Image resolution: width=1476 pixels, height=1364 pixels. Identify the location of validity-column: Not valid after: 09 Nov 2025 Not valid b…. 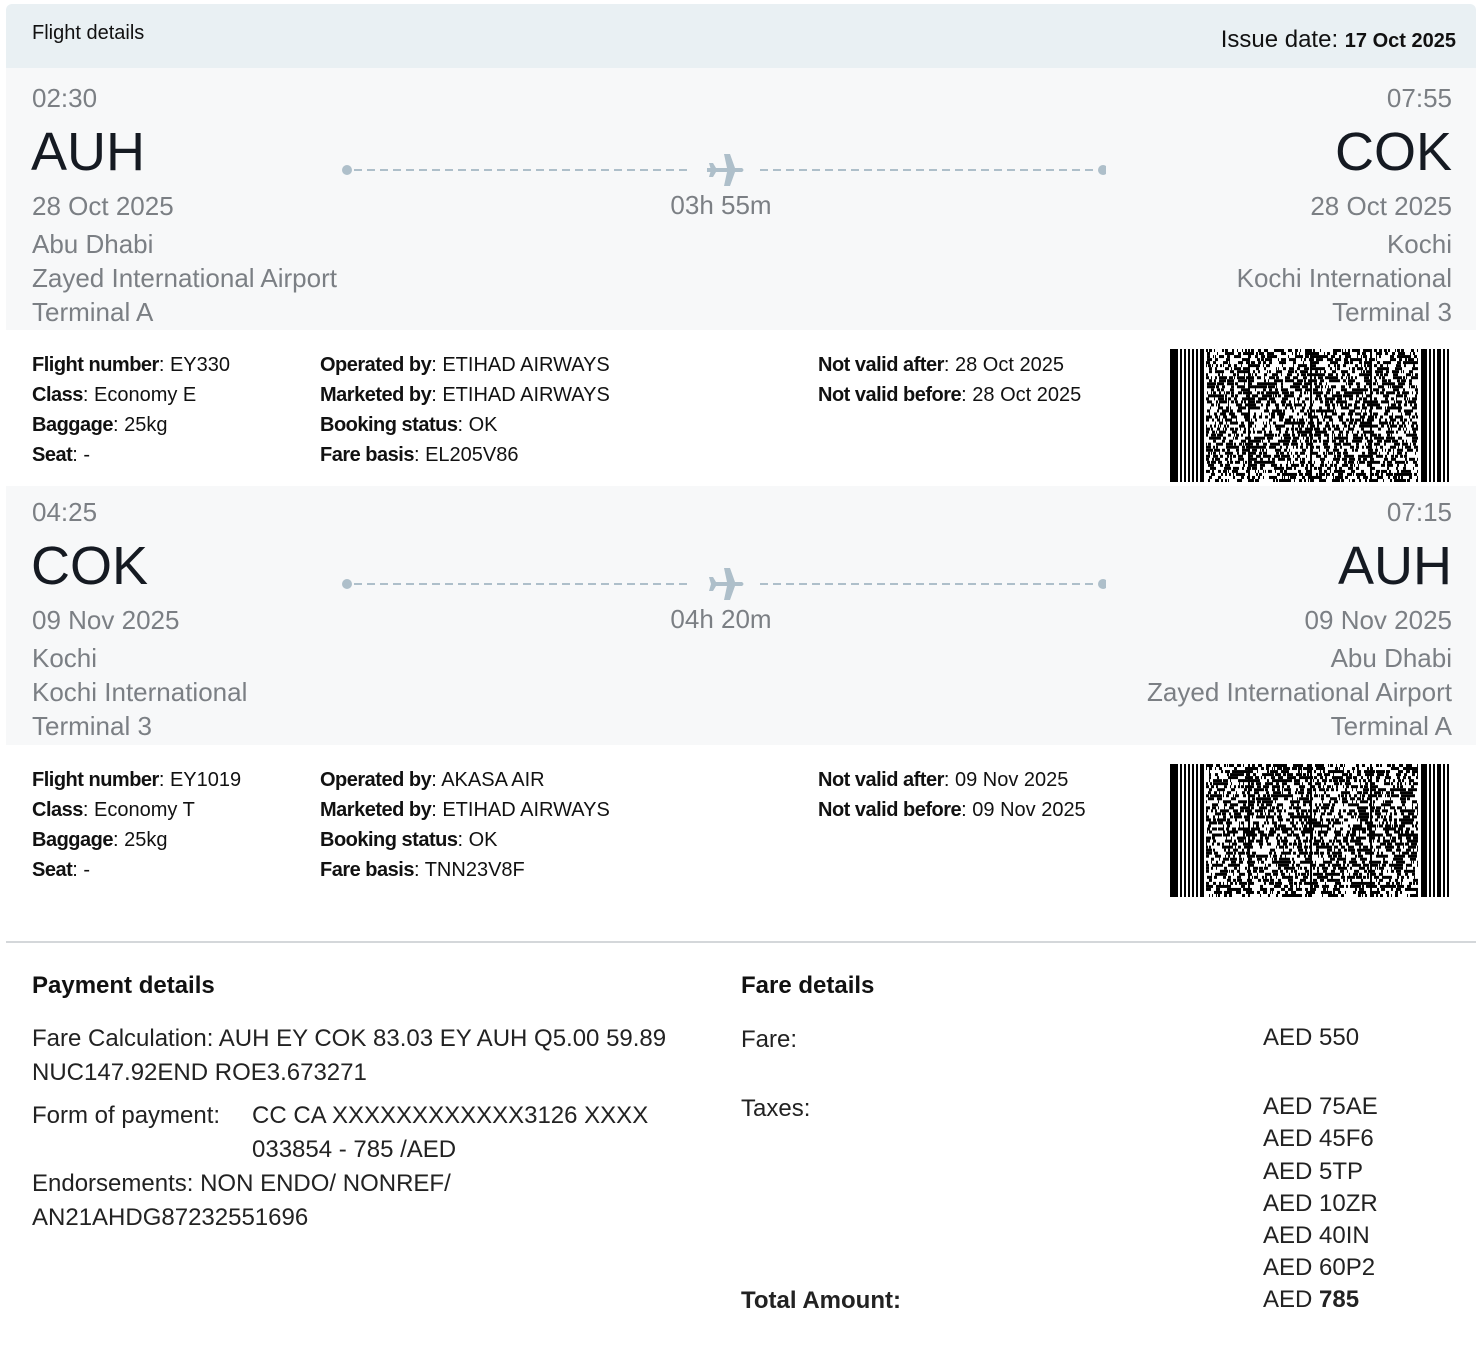
(952, 795).